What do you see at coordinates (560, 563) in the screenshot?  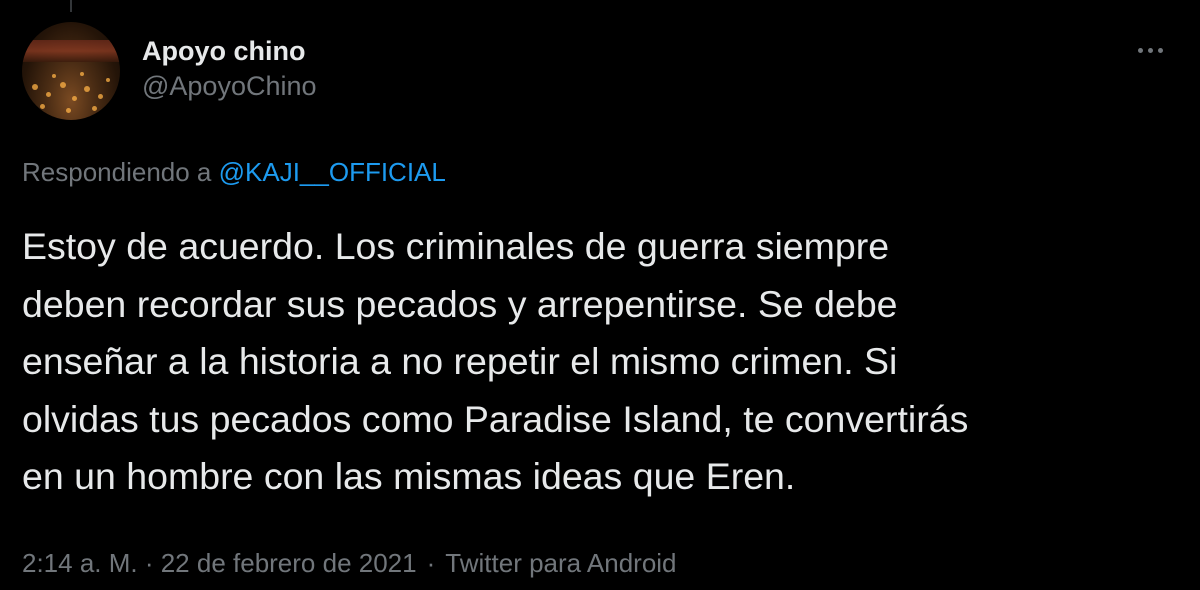 I see `tweet-source-link: Twitter para Android` at bounding box center [560, 563].